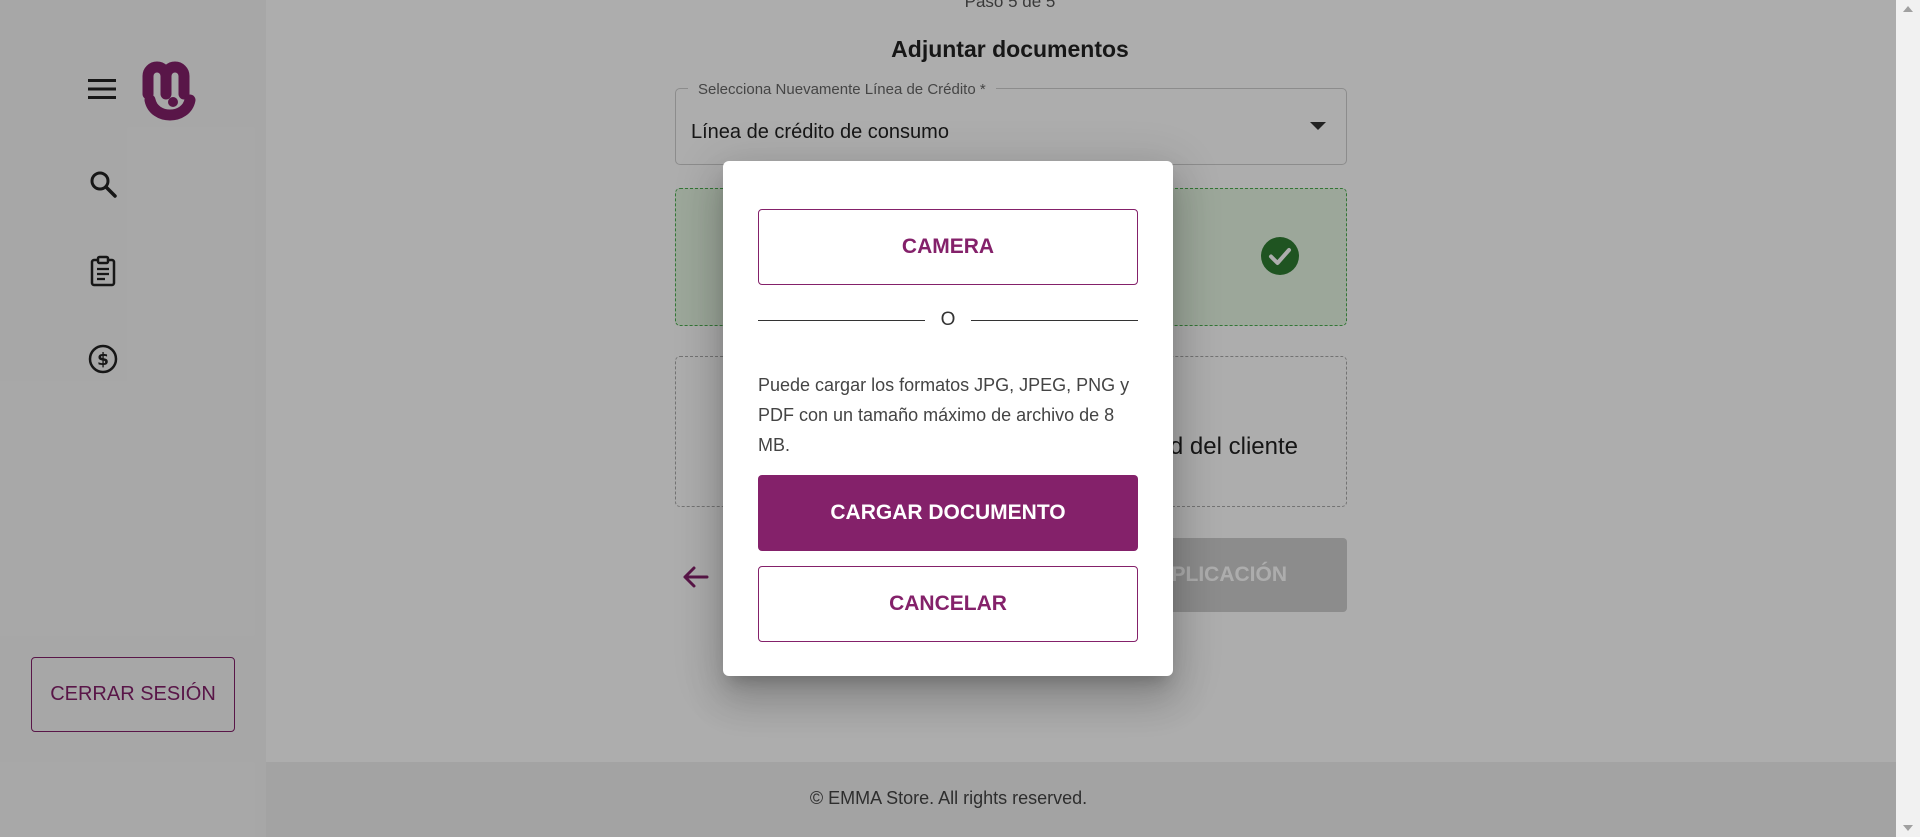 The image size is (1920, 837). Describe the element at coordinates (1908, 9) in the screenshot. I see `scroll-up-icon` at that location.